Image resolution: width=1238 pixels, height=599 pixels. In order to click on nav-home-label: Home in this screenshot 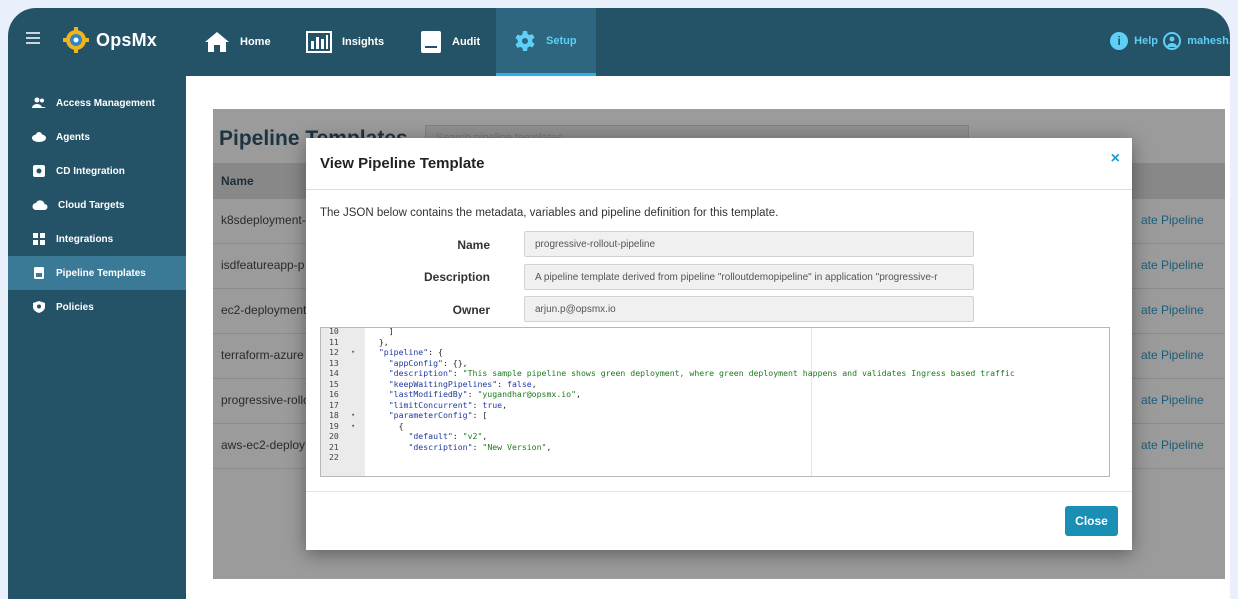, I will do `click(255, 42)`.